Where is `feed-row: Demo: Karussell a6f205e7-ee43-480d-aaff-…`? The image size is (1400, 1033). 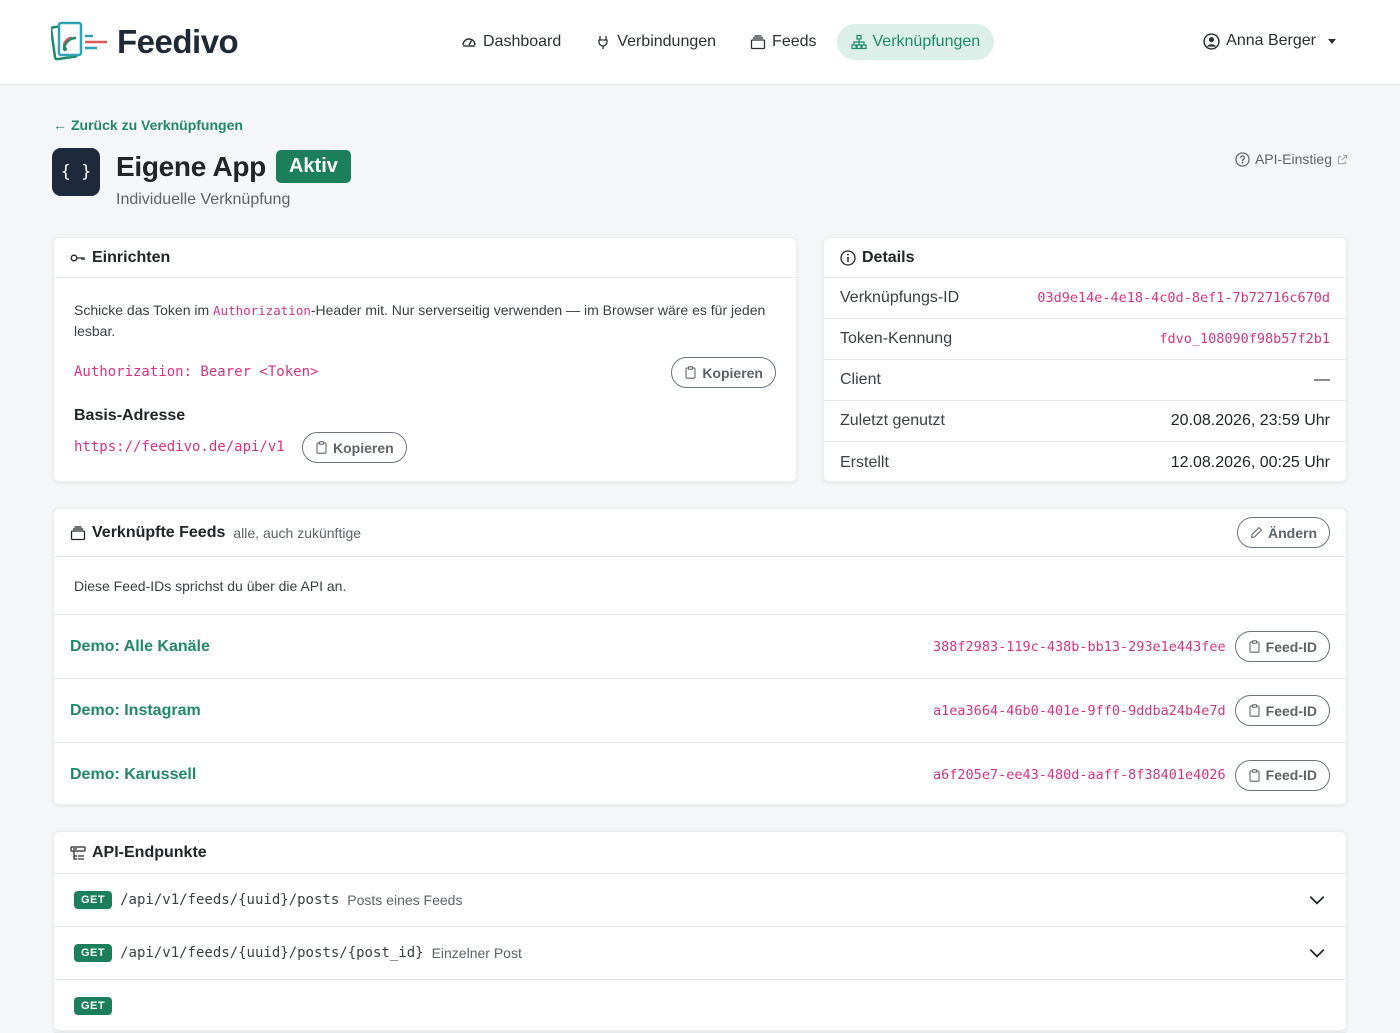
feed-row: Demo: Karussell a6f205e7-ee43-480d-aaff-… is located at coordinates (700, 775).